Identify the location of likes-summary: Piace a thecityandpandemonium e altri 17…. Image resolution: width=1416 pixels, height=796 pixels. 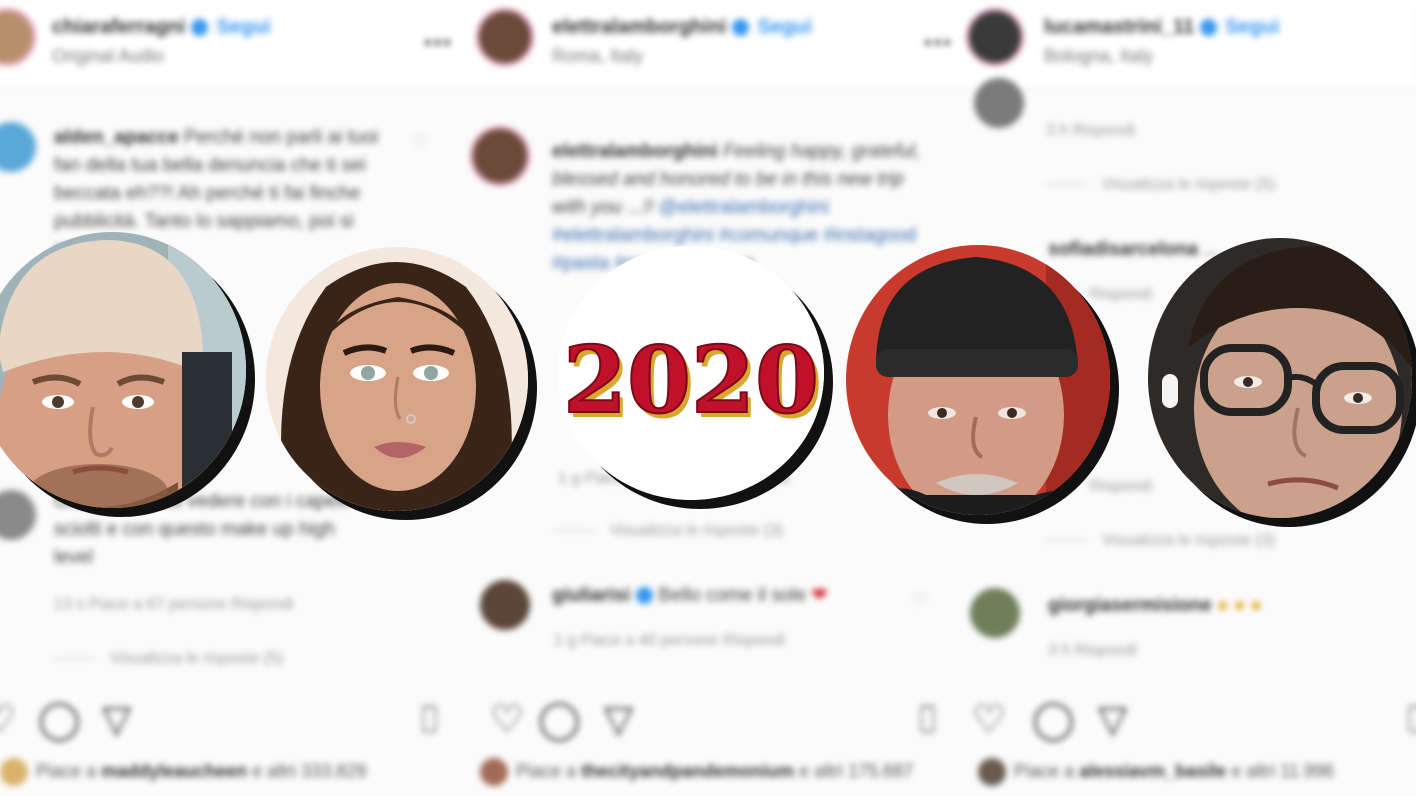
(696, 772).